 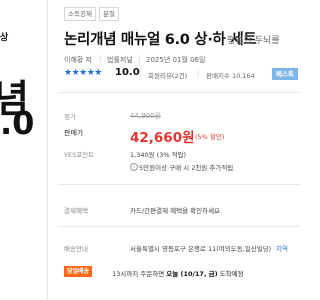 What do you see at coordinates (145, 116) in the screenshot?
I see `list-price: 44,900원` at bounding box center [145, 116].